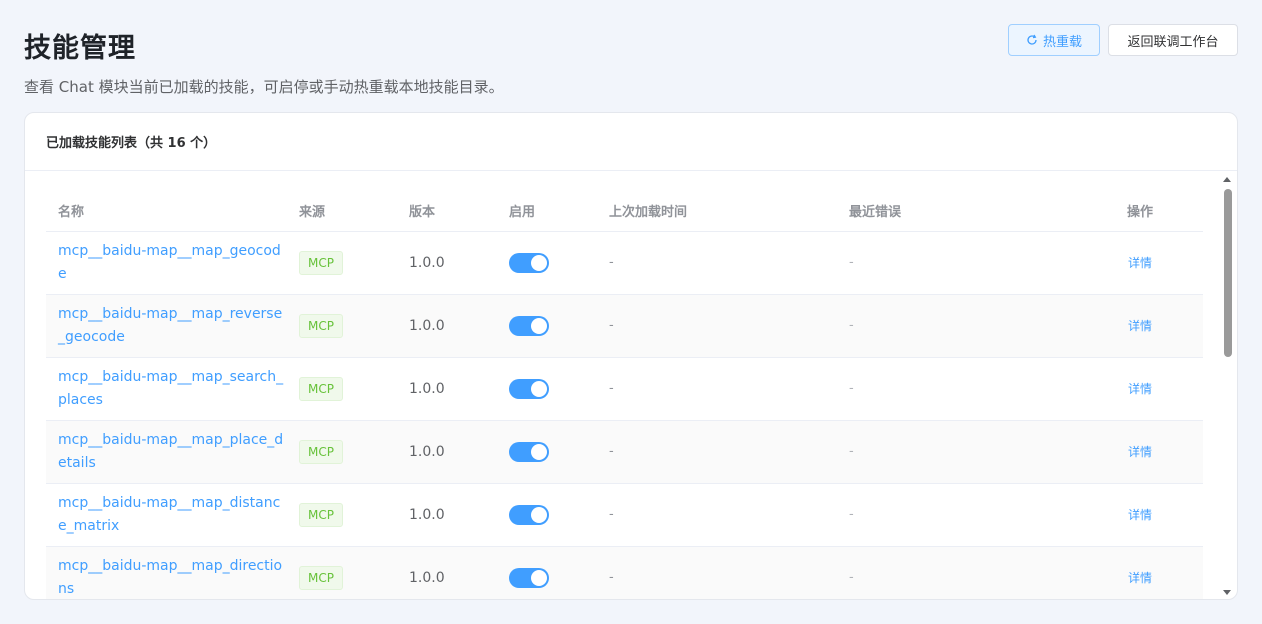  What do you see at coordinates (1228, 273) in the screenshot?
I see `scroll-thumb` at bounding box center [1228, 273].